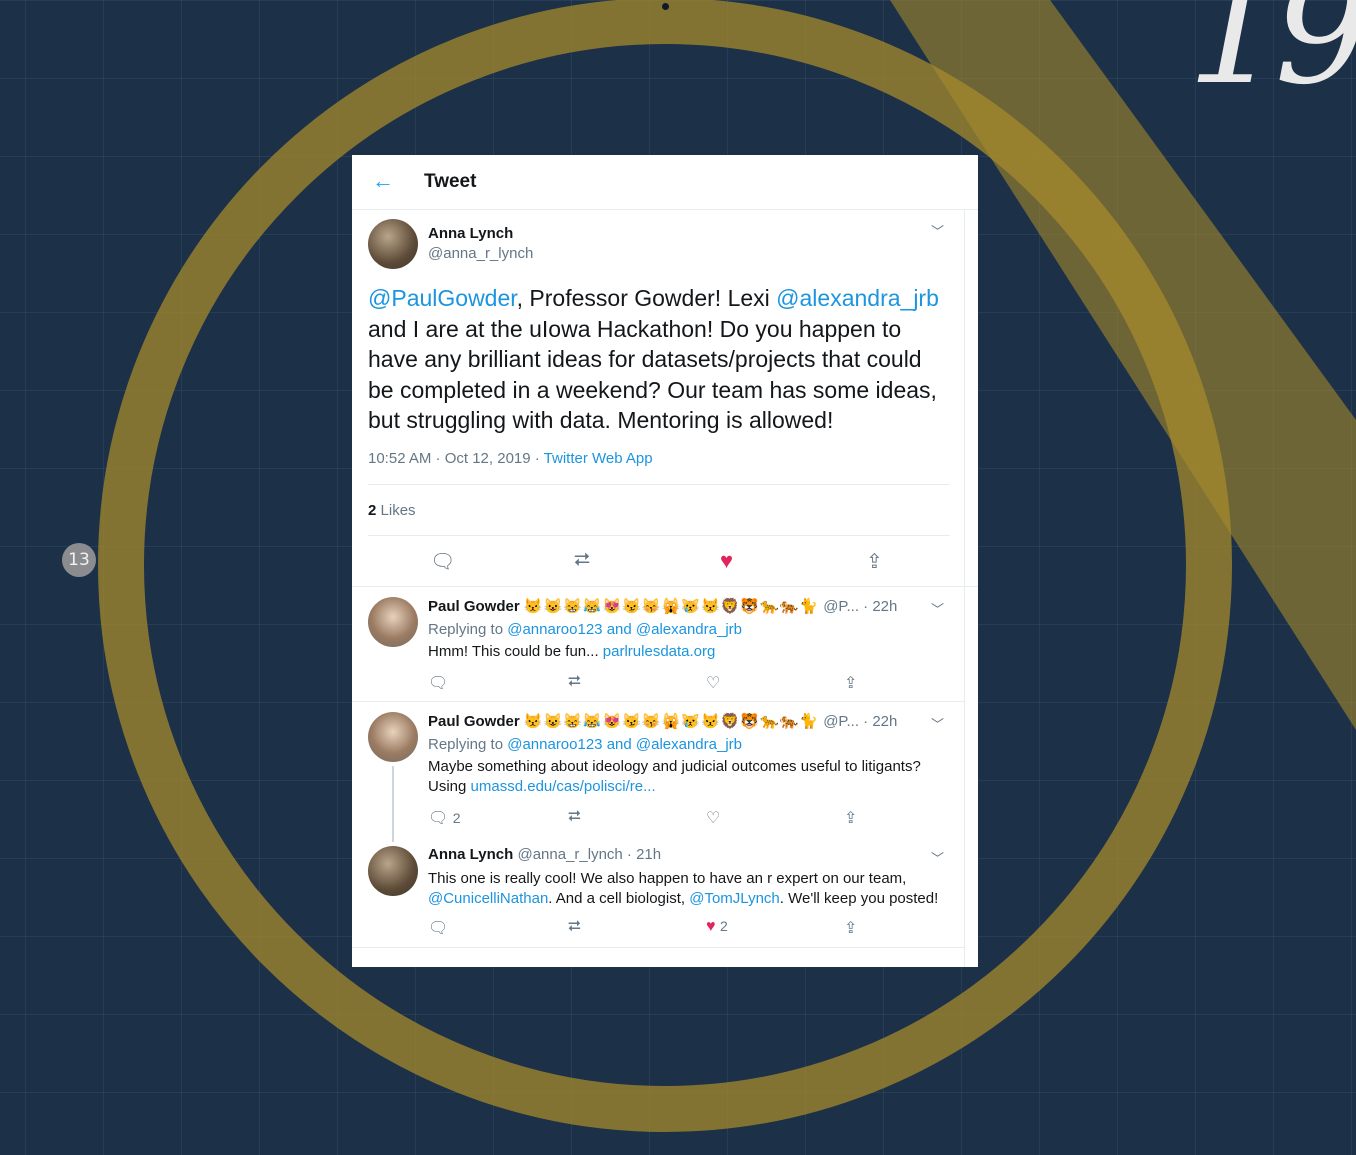 The width and height of the screenshot is (1356, 1155). Describe the element at coordinates (598, 458) in the screenshot. I see `tweet-source: Twitter Web App` at that location.